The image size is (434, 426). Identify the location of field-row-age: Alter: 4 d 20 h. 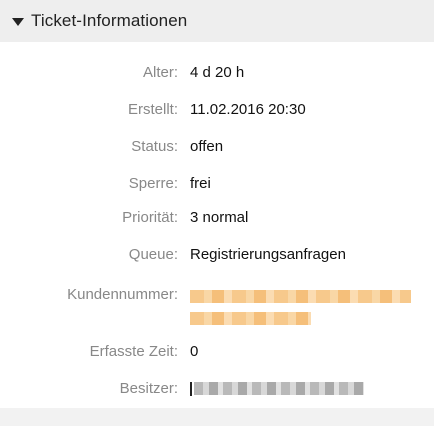
(217, 73).